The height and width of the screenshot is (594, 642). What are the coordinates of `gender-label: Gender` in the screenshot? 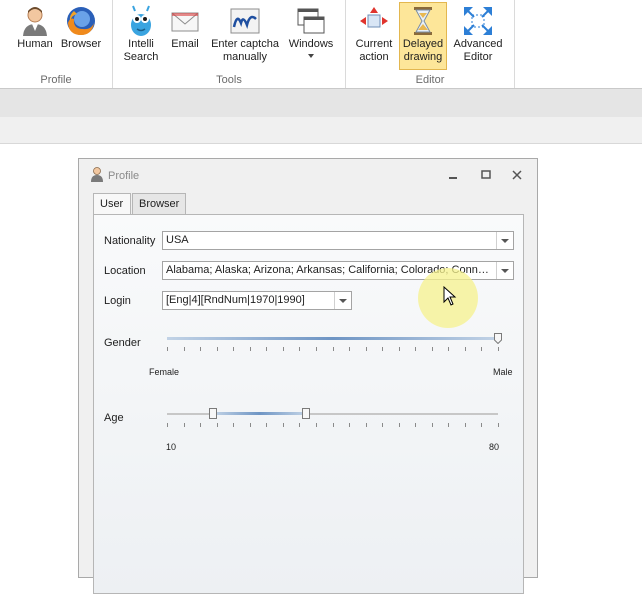 It's located at (122, 343).